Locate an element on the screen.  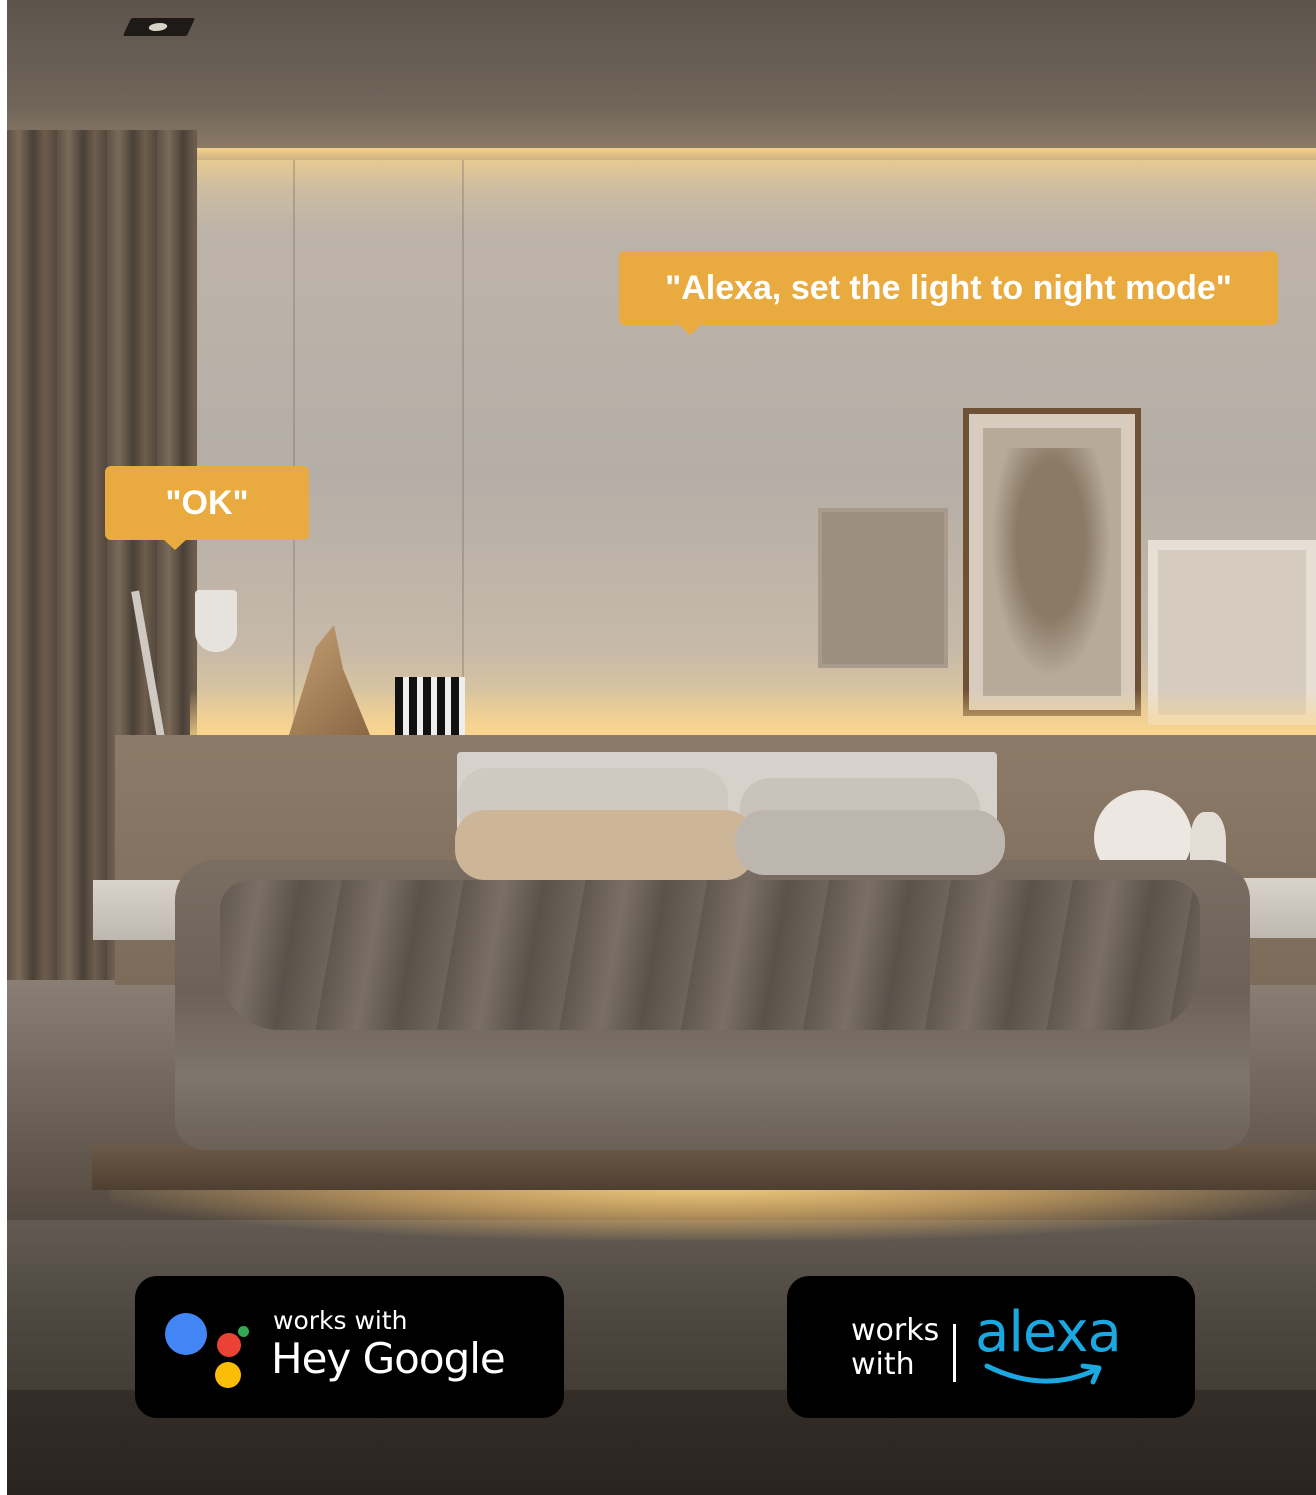
left-border is located at coordinates (3, 747).